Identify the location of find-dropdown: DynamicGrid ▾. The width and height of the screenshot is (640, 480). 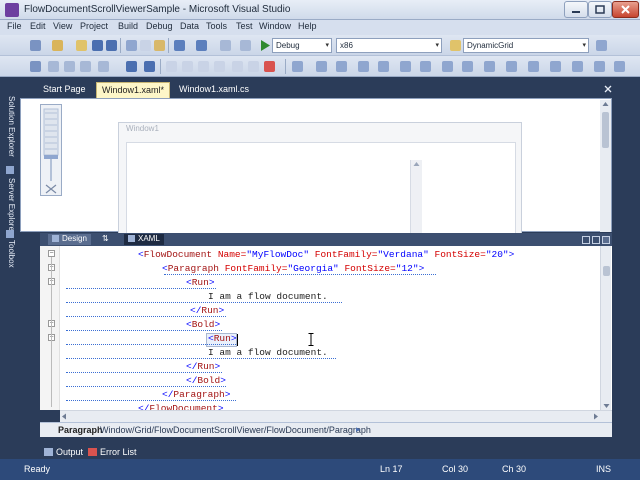
(526, 45).